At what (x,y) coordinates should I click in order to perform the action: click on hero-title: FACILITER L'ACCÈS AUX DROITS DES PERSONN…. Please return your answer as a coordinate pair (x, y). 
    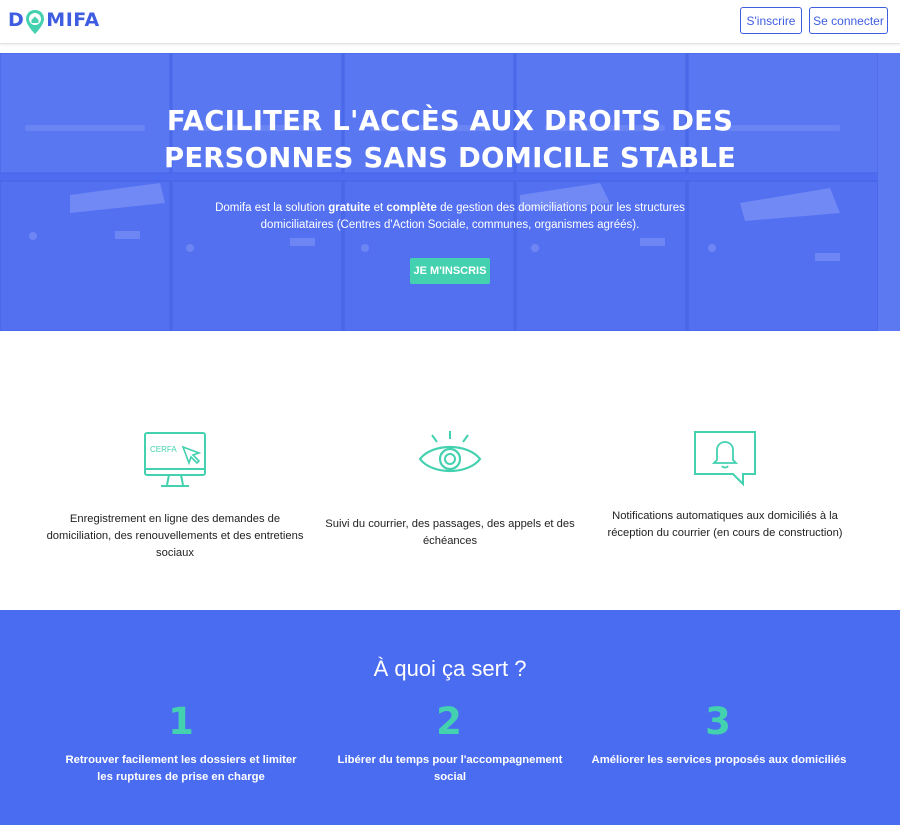
    Looking at the image, I should click on (450, 140).